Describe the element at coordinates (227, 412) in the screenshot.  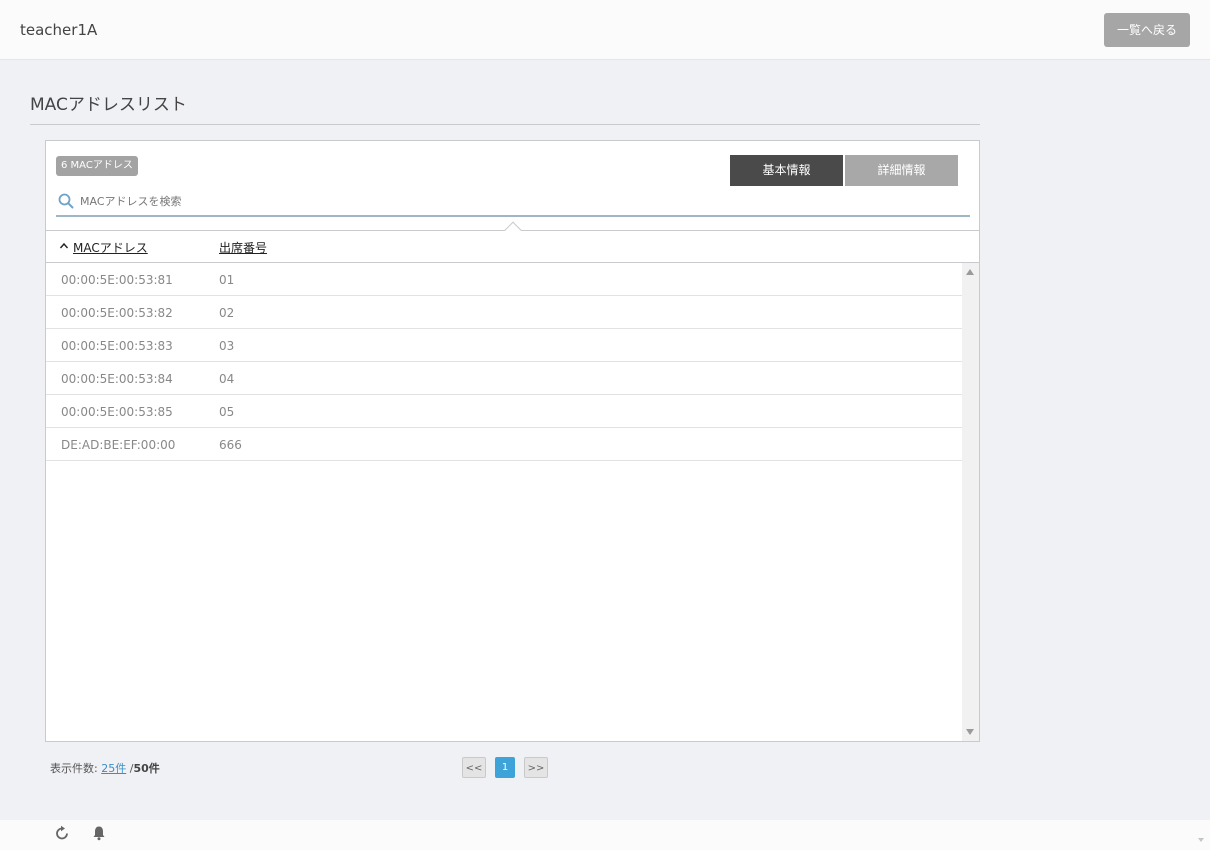
I see `cell-attendance-number: 05` at that location.